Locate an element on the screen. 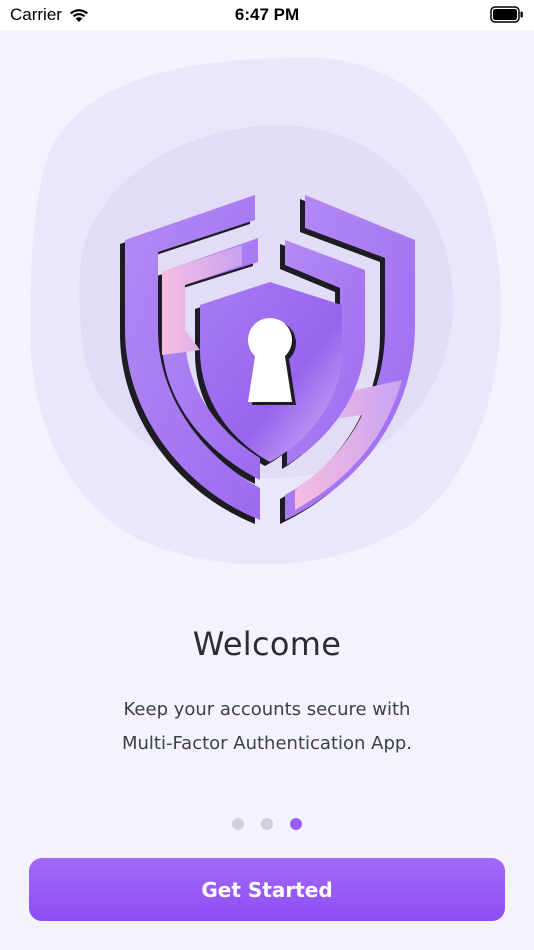  page-indicator is located at coordinates (267, 824).